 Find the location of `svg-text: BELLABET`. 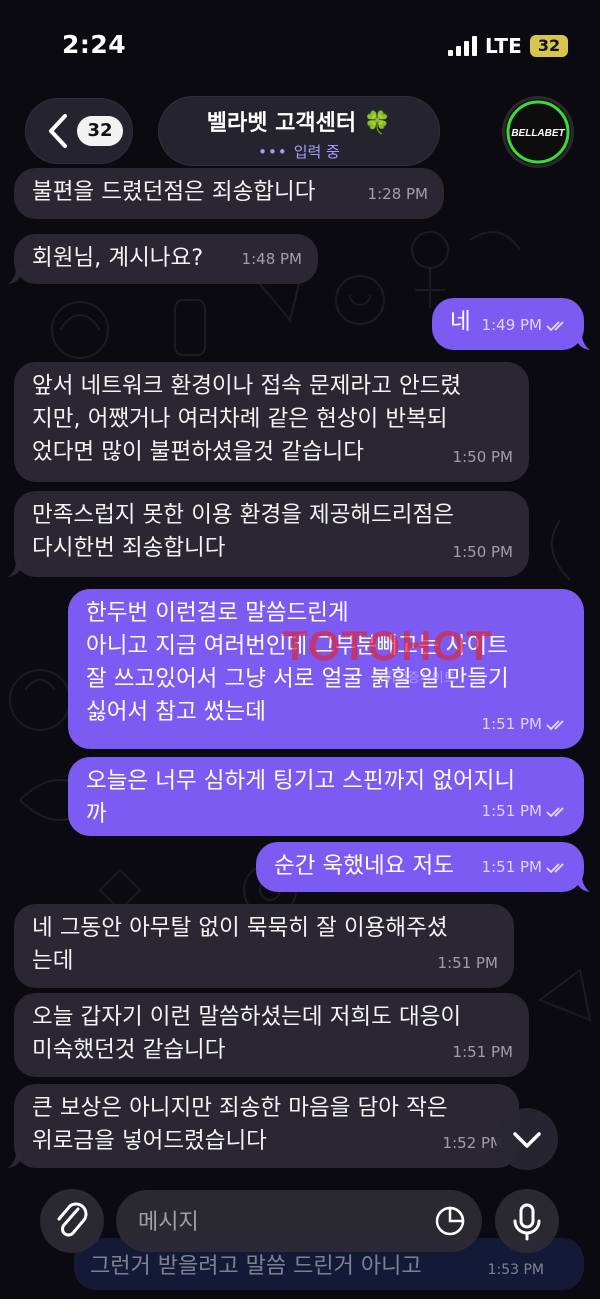

svg-text: BELLABET is located at coordinates (538, 133).